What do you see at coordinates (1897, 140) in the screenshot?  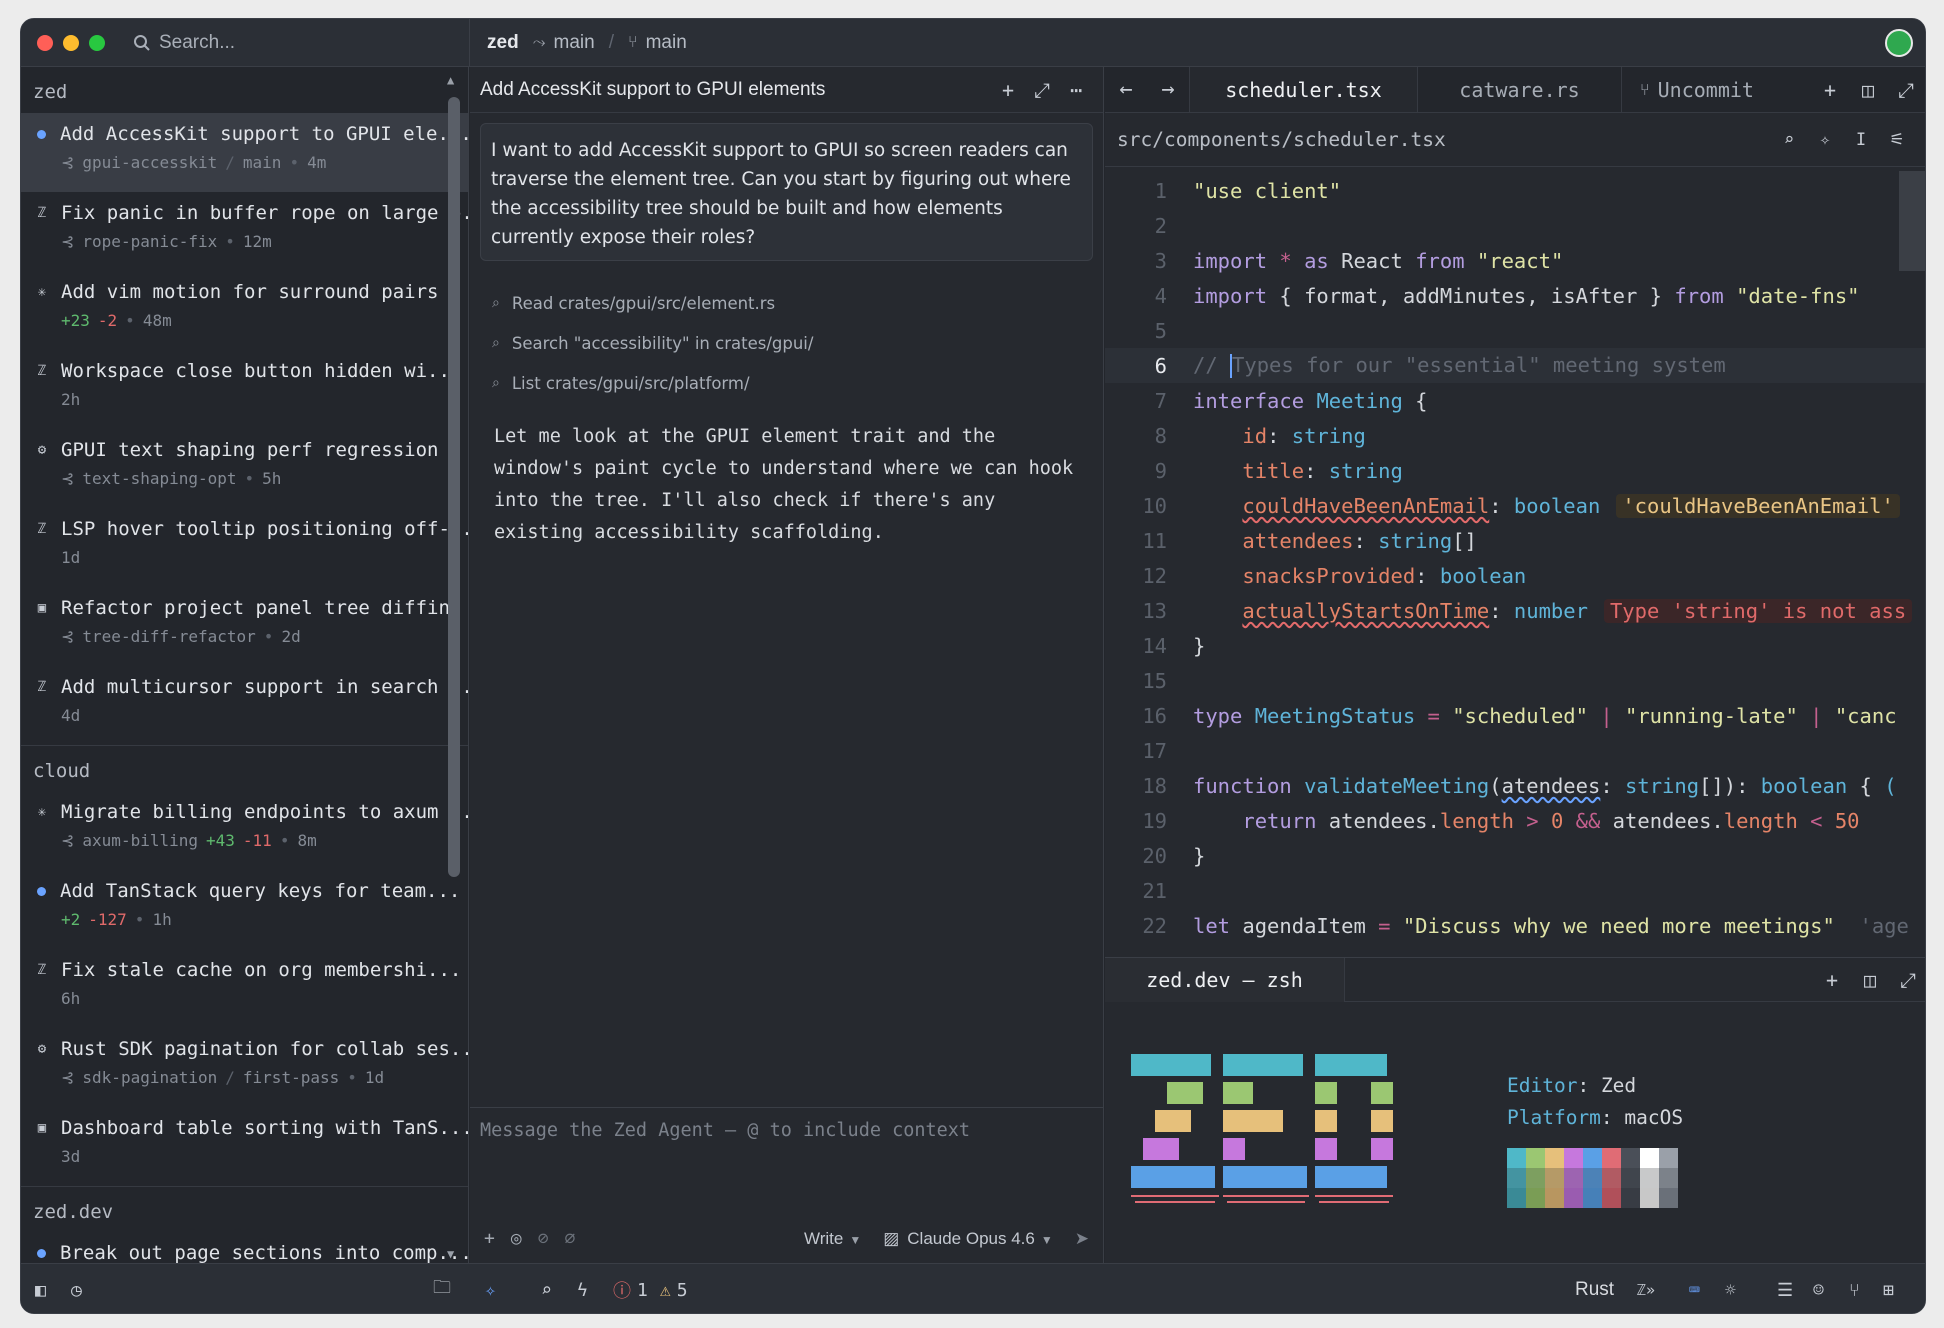 I see `settings-sliders-icon: ⚟` at bounding box center [1897, 140].